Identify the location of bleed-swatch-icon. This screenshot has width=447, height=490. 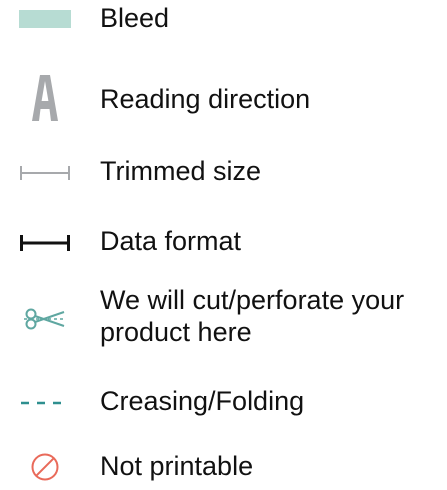
(45, 19).